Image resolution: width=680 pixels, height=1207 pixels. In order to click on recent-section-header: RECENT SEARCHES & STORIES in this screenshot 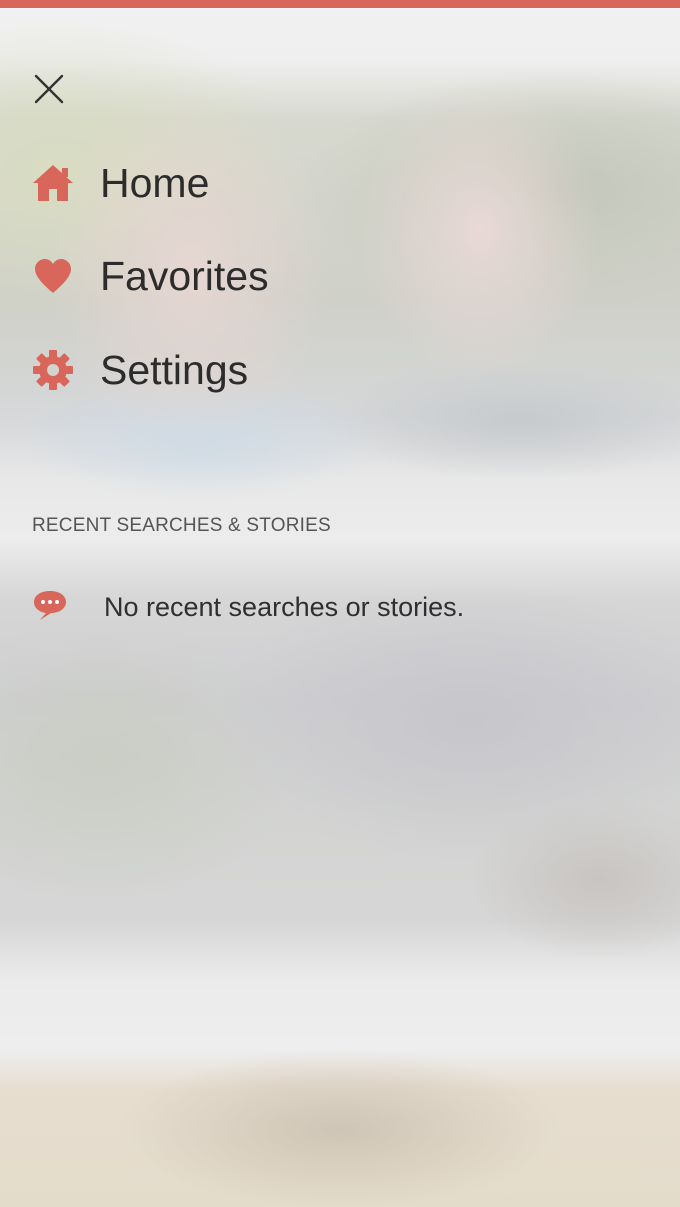, I will do `click(181, 525)`.